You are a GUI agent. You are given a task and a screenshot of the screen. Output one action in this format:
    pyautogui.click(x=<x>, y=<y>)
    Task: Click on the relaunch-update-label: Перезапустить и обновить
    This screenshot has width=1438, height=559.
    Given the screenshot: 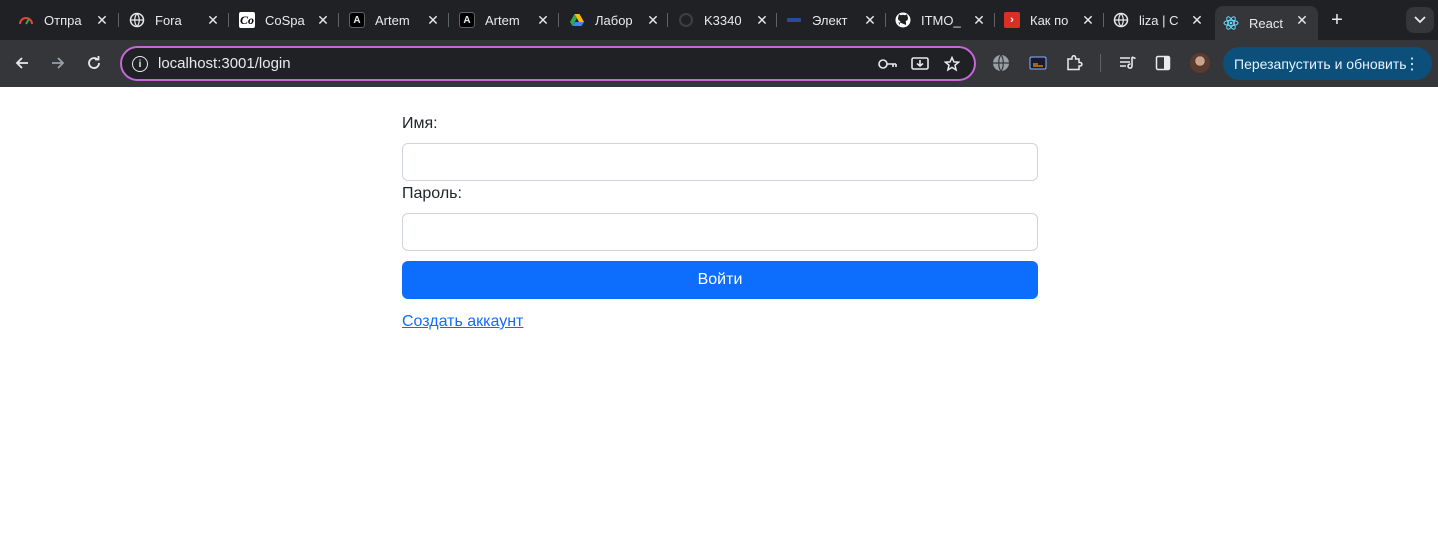 What is the action you would take?
    pyautogui.click(x=1320, y=63)
    